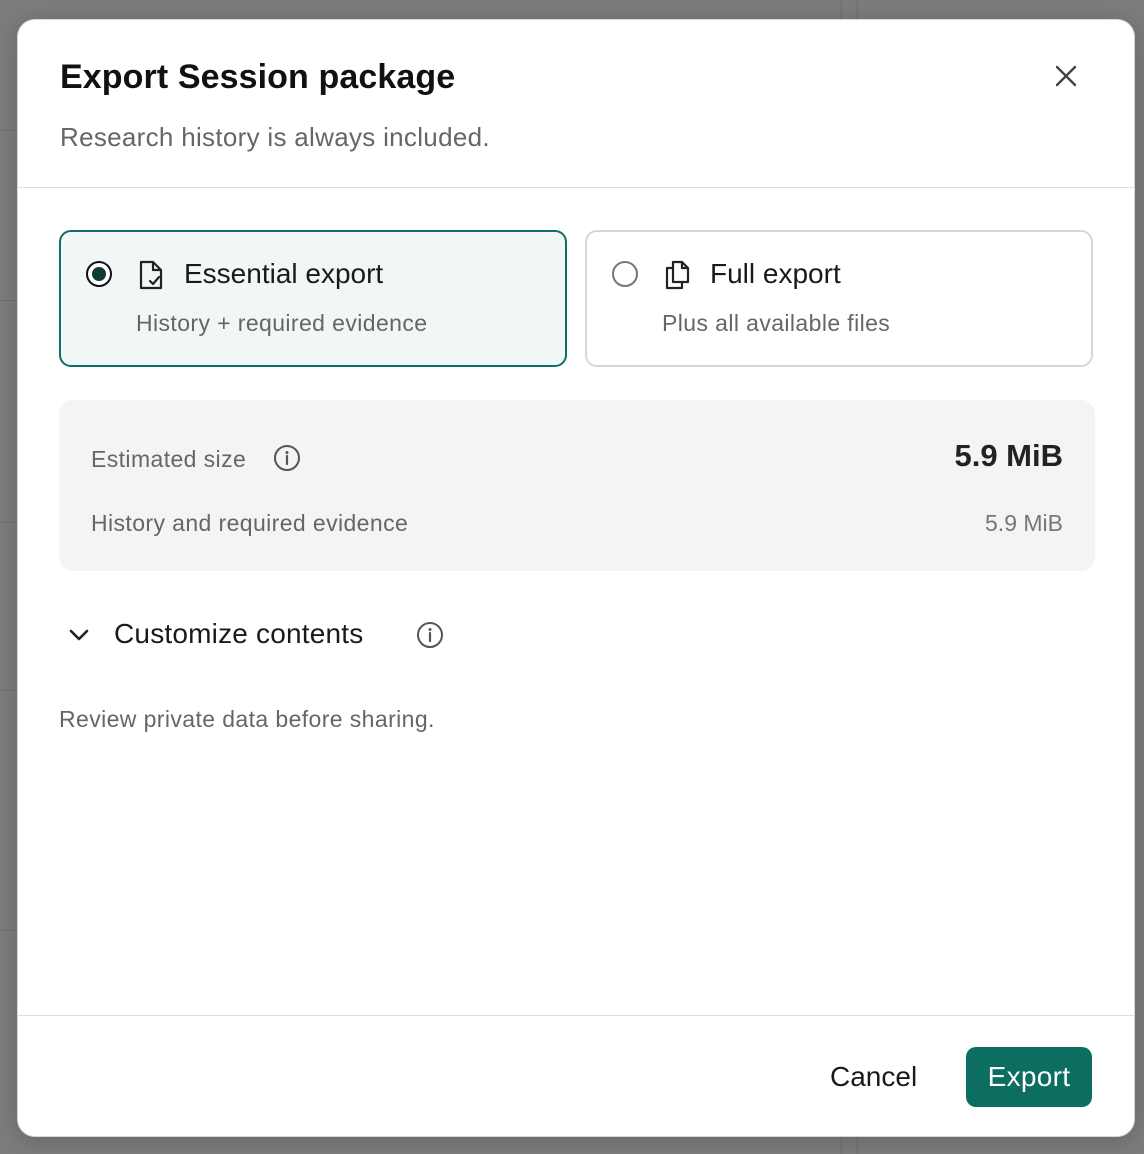  I want to click on file-check-icon, so click(151, 275).